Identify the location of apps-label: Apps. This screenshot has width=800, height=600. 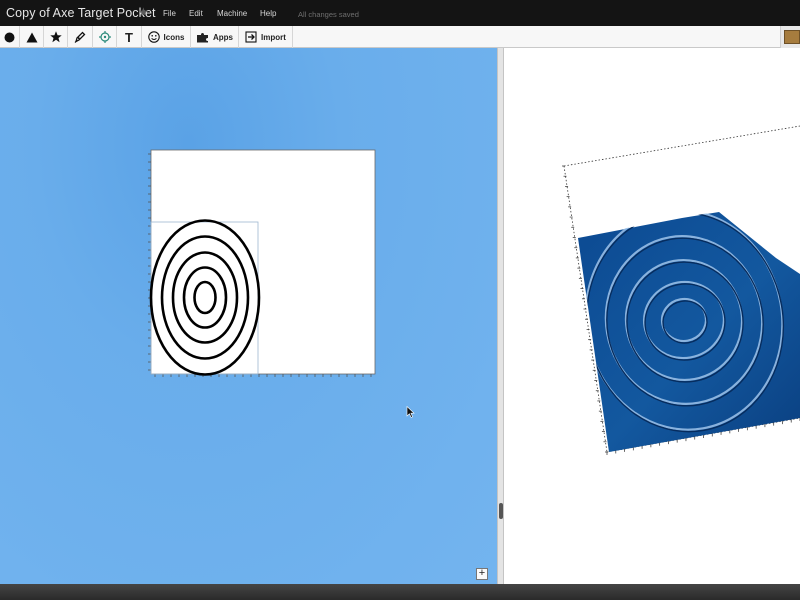
(223, 37).